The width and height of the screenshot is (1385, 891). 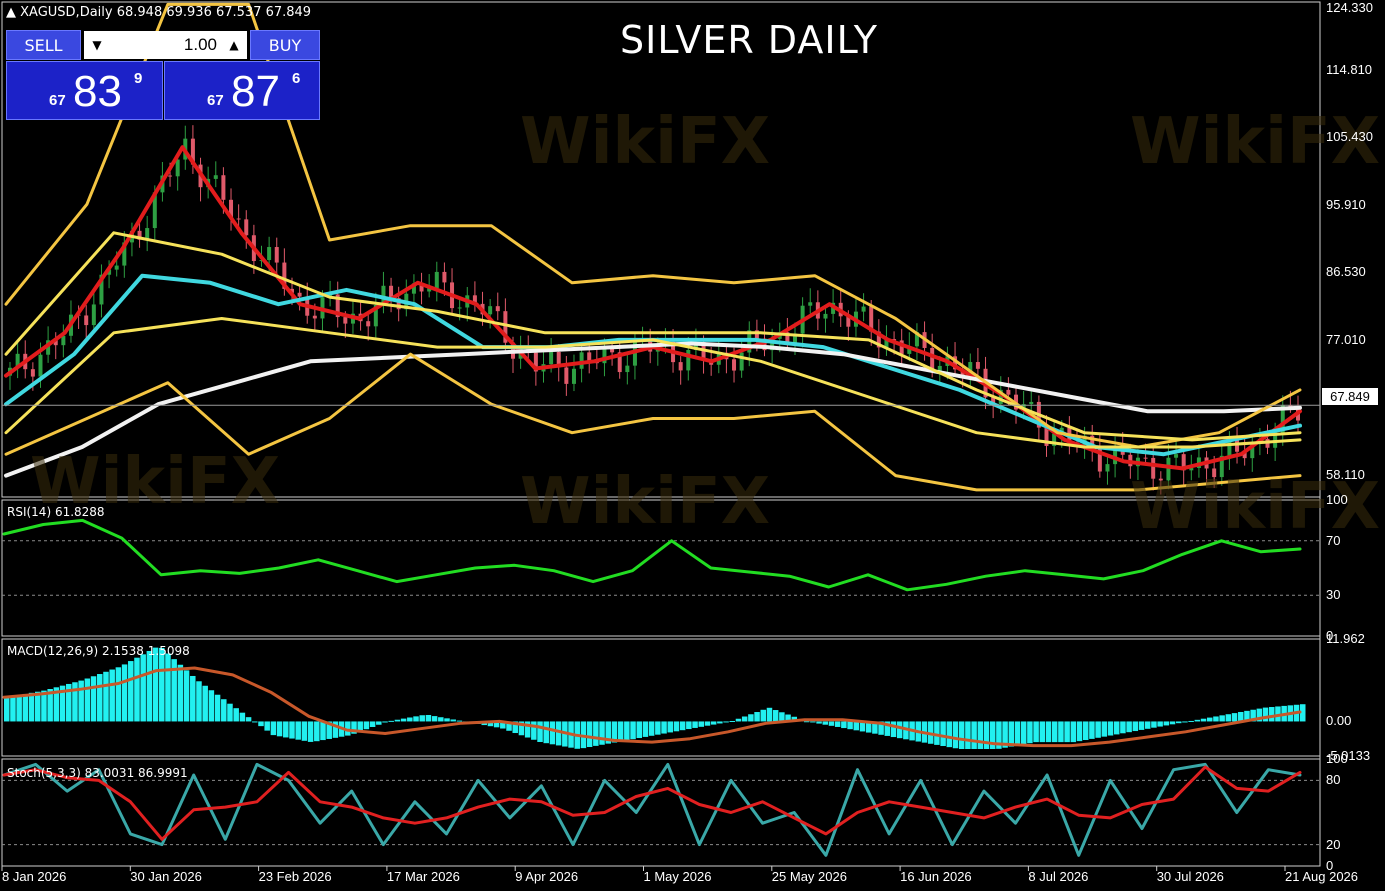 What do you see at coordinates (43, 45) in the screenshot?
I see `sell-button: SELL` at bounding box center [43, 45].